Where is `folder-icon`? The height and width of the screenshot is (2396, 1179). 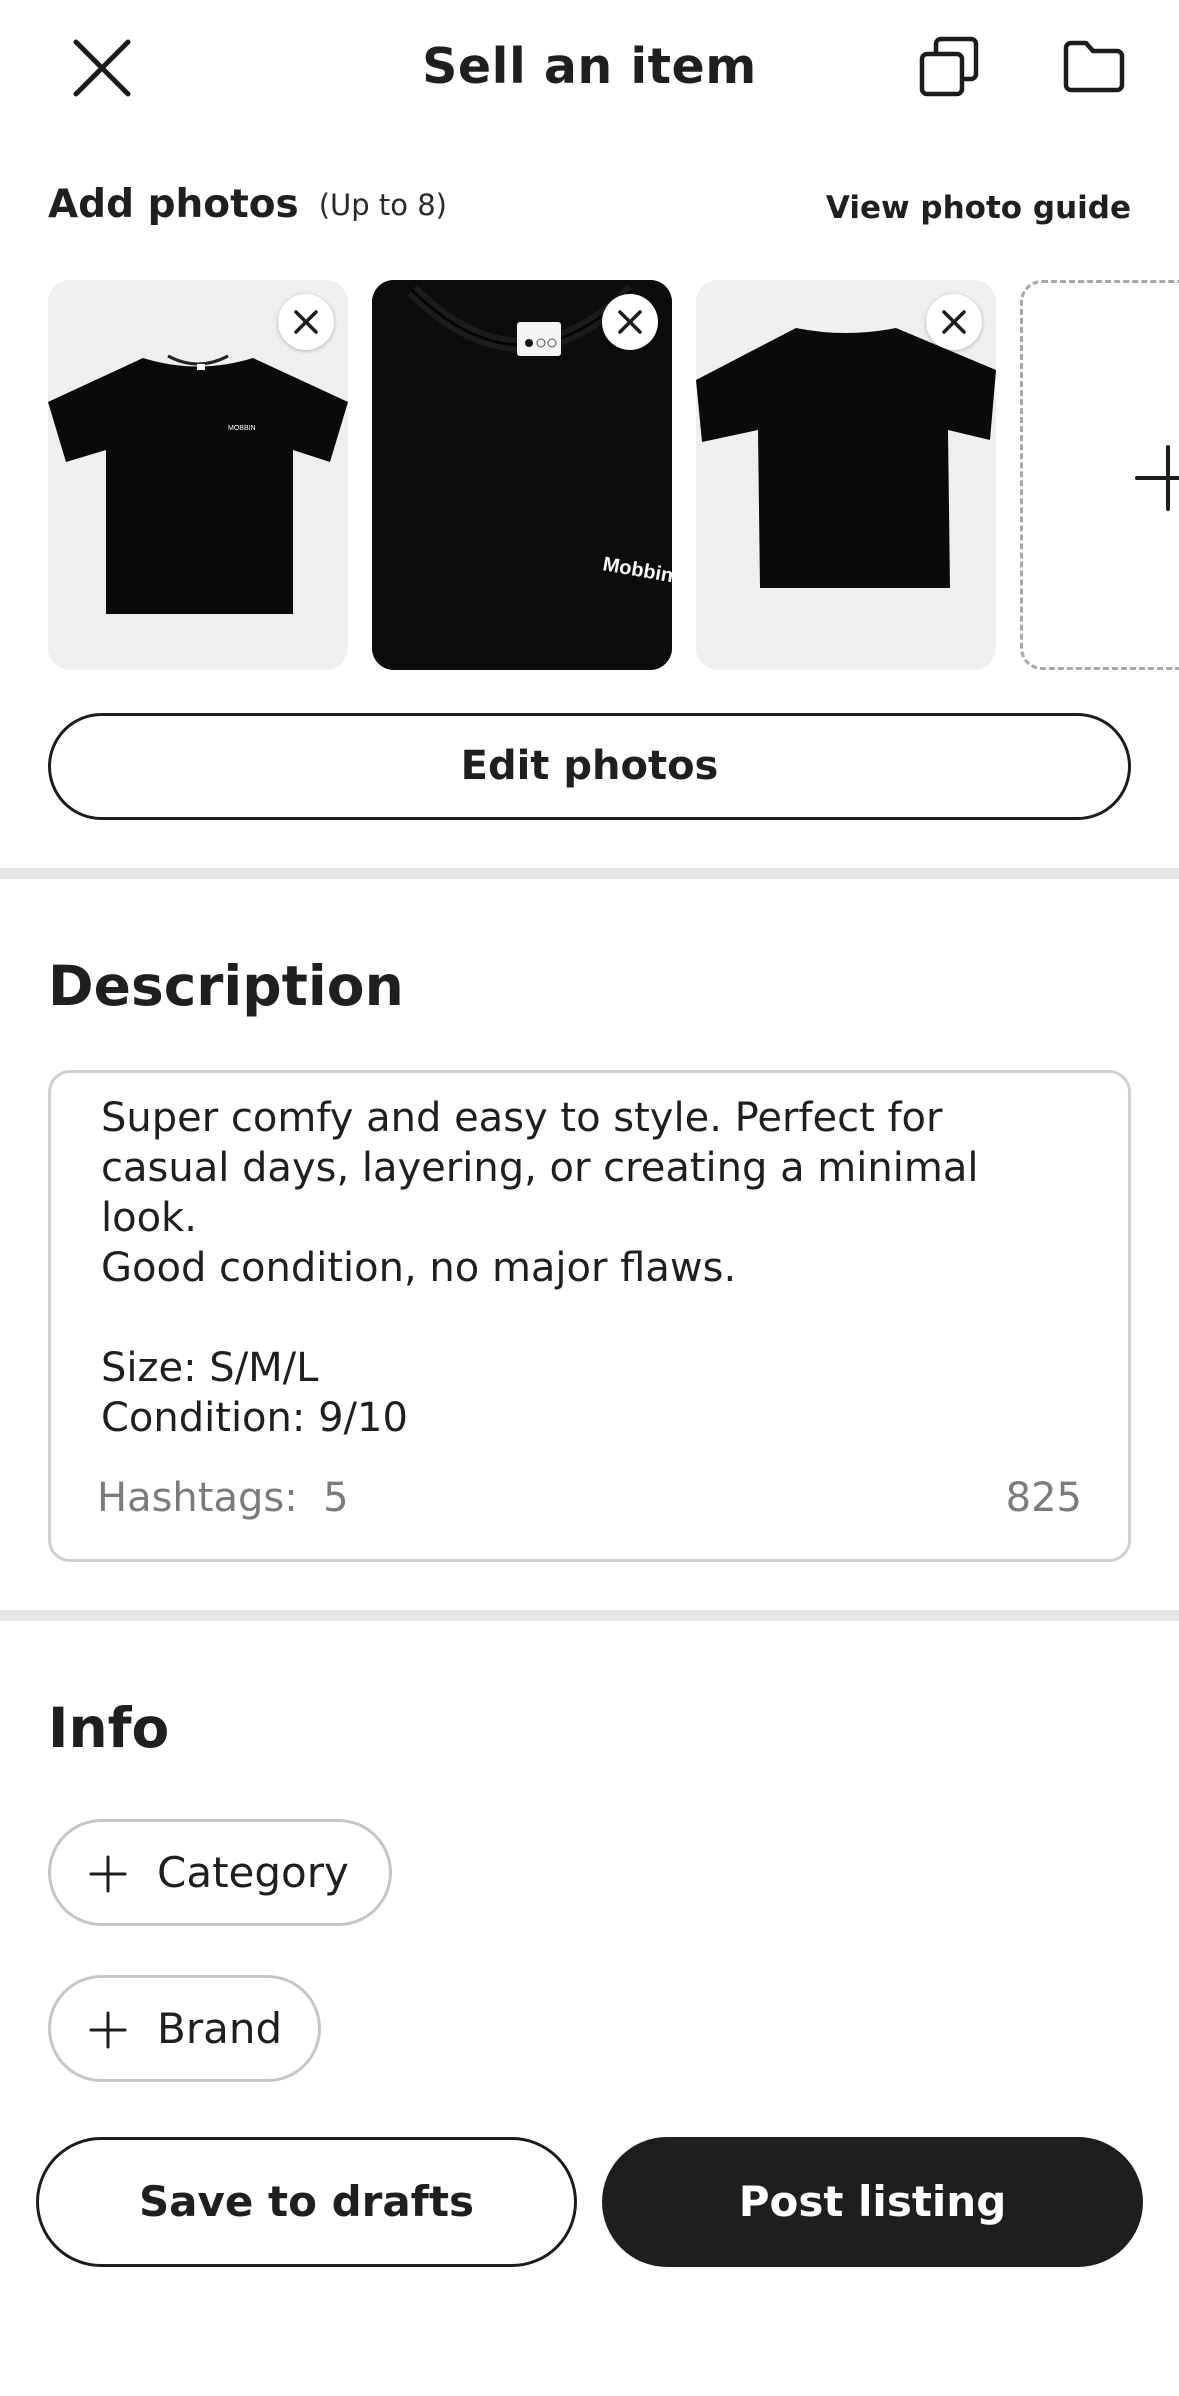 folder-icon is located at coordinates (1094, 66).